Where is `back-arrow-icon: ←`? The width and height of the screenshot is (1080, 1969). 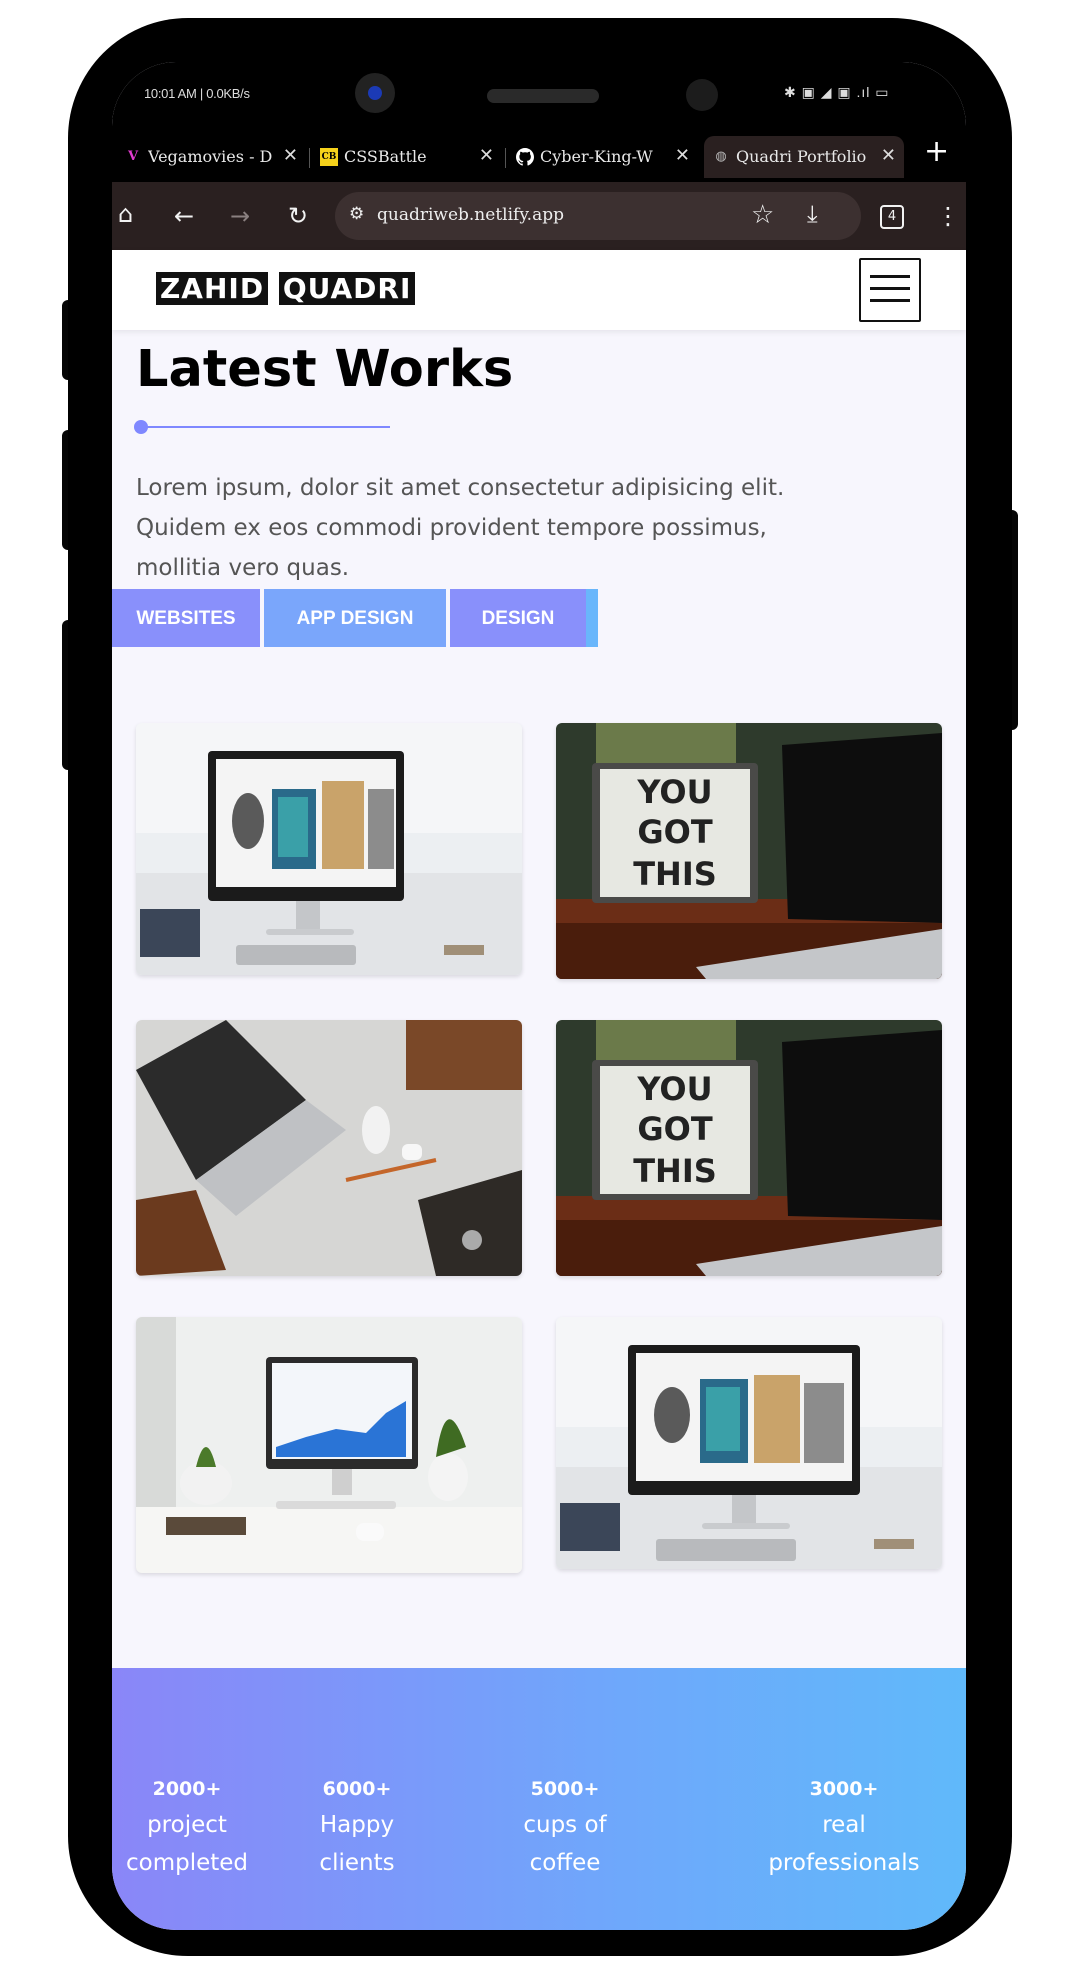 back-arrow-icon: ← is located at coordinates (184, 216).